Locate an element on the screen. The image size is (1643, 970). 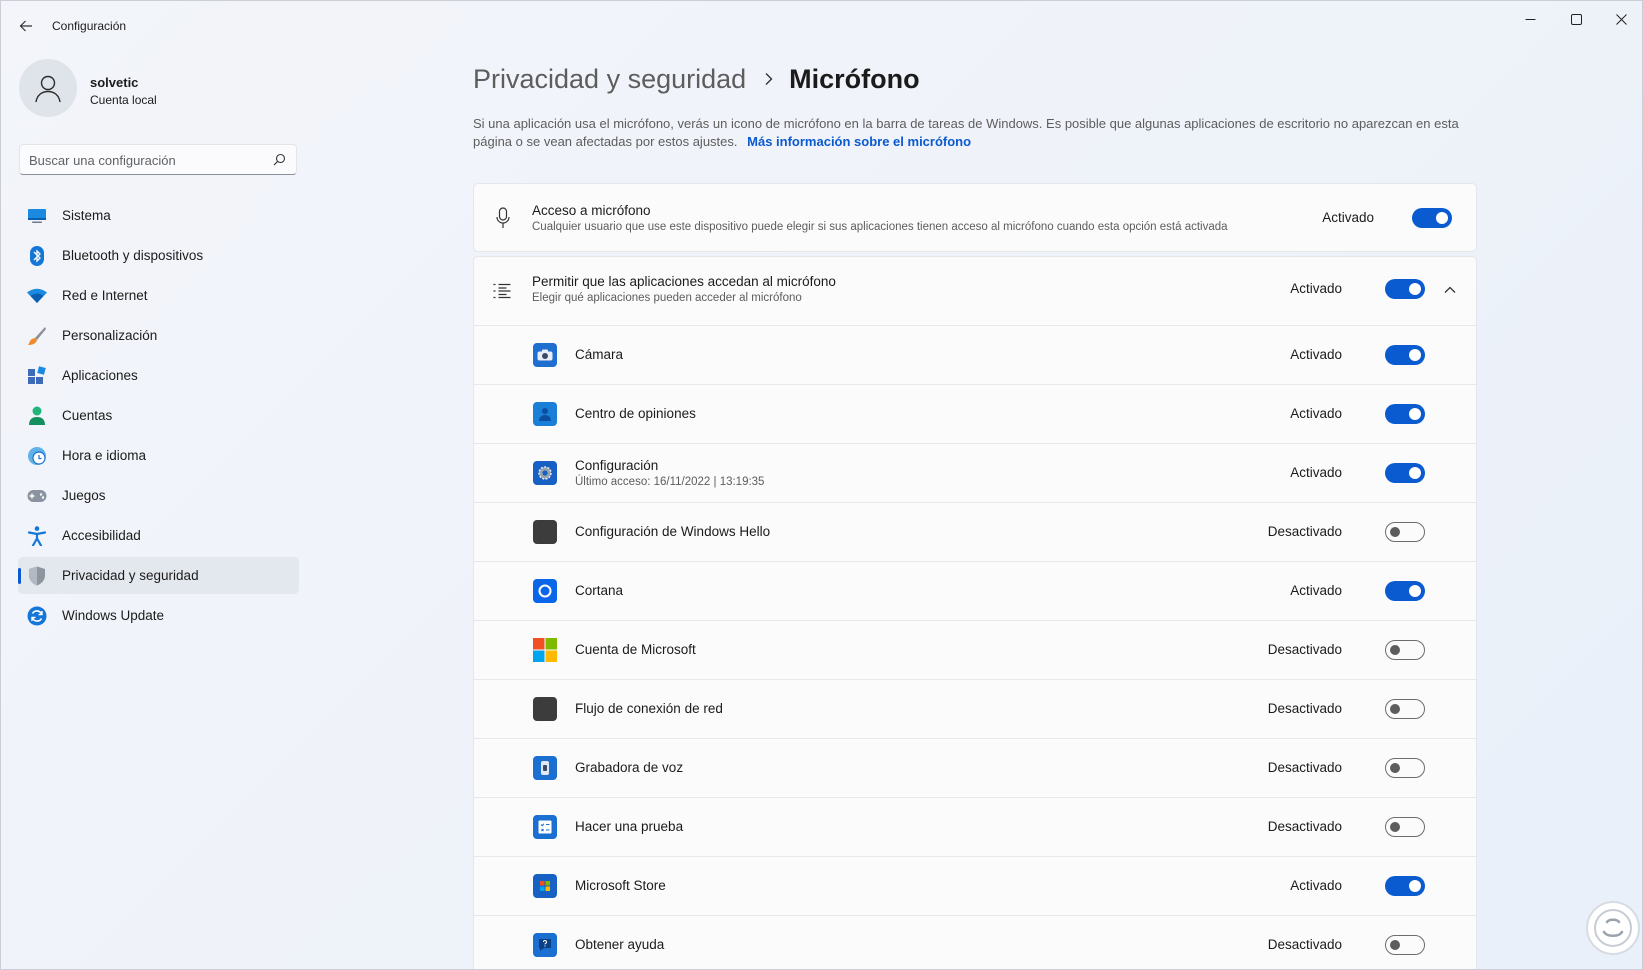
app-name: Cuenta de Microsoft is located at coordinates (635, 649).